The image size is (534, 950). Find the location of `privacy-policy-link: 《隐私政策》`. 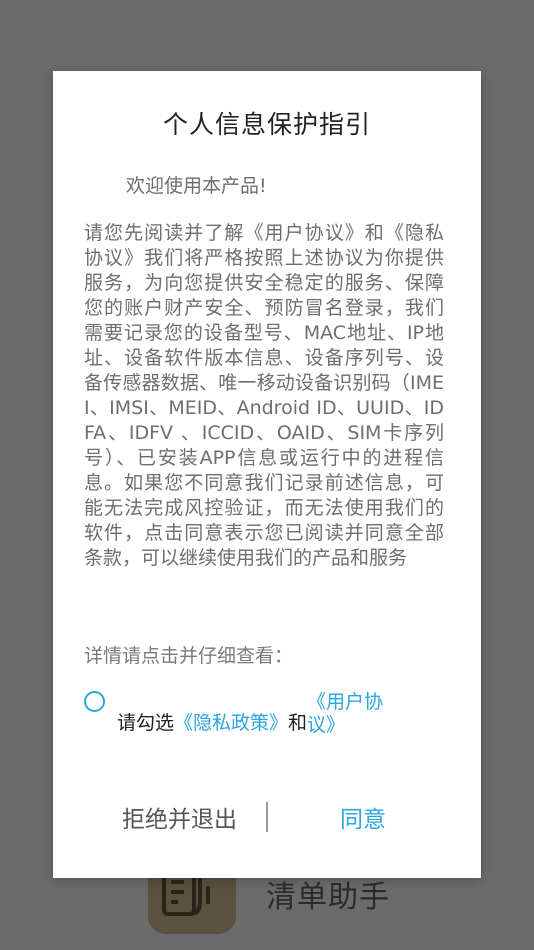

privacy-policy-link: 《隐私政策》 is located at coordinates (231, 724).